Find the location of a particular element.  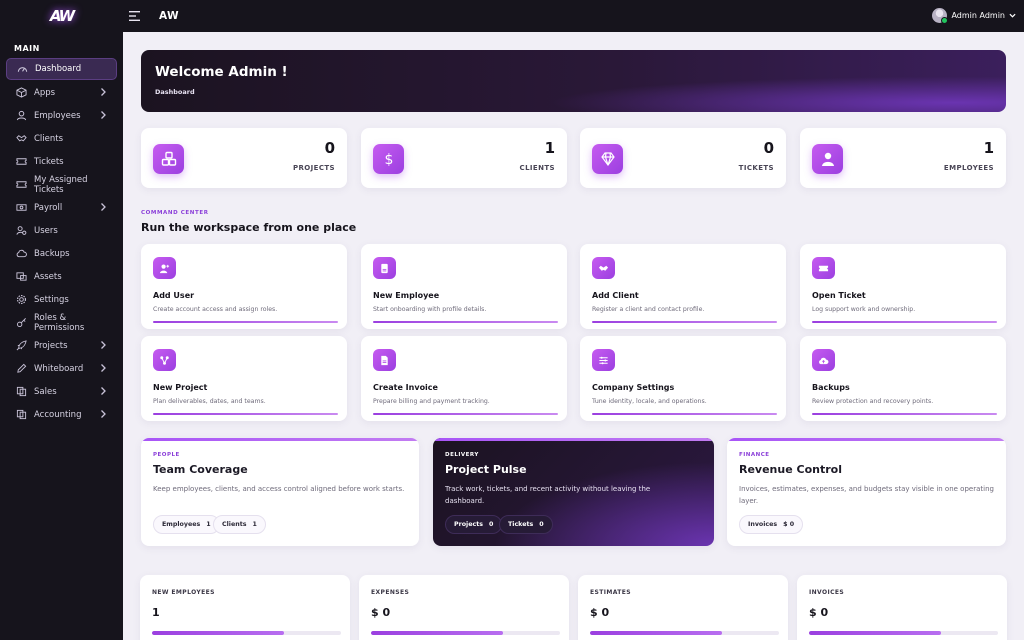

sidebar-item-settings: Settings is located at coordinates (61, 299).